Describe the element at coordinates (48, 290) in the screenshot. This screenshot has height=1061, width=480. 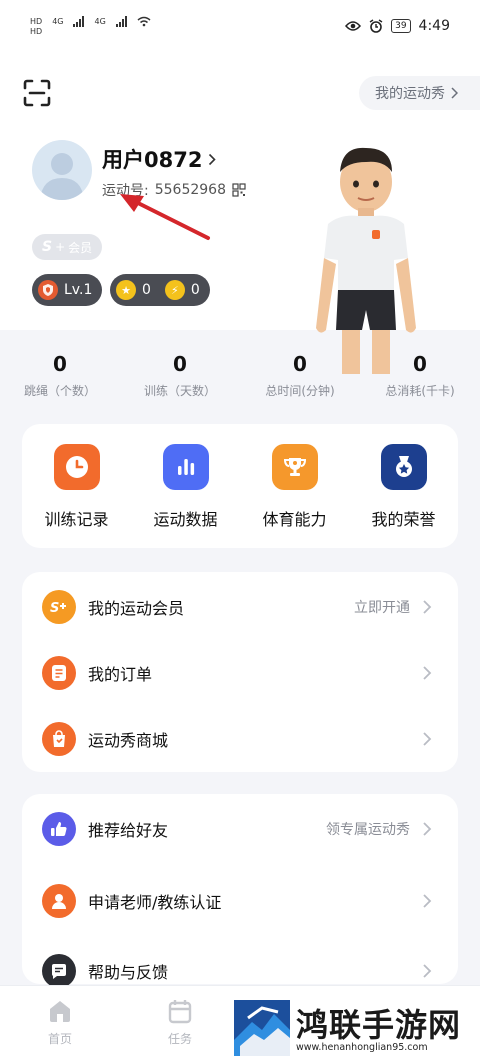
I see `shield-icon` at that location.